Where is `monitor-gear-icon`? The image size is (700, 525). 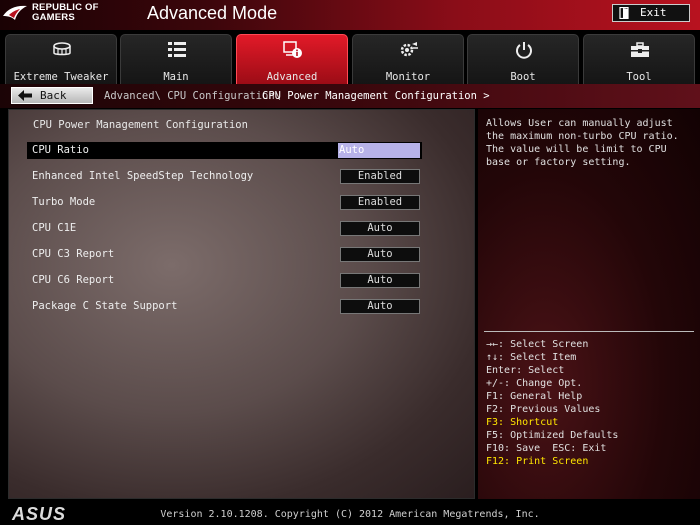
monitor-gear-icon is located at coordinates (409, 49).